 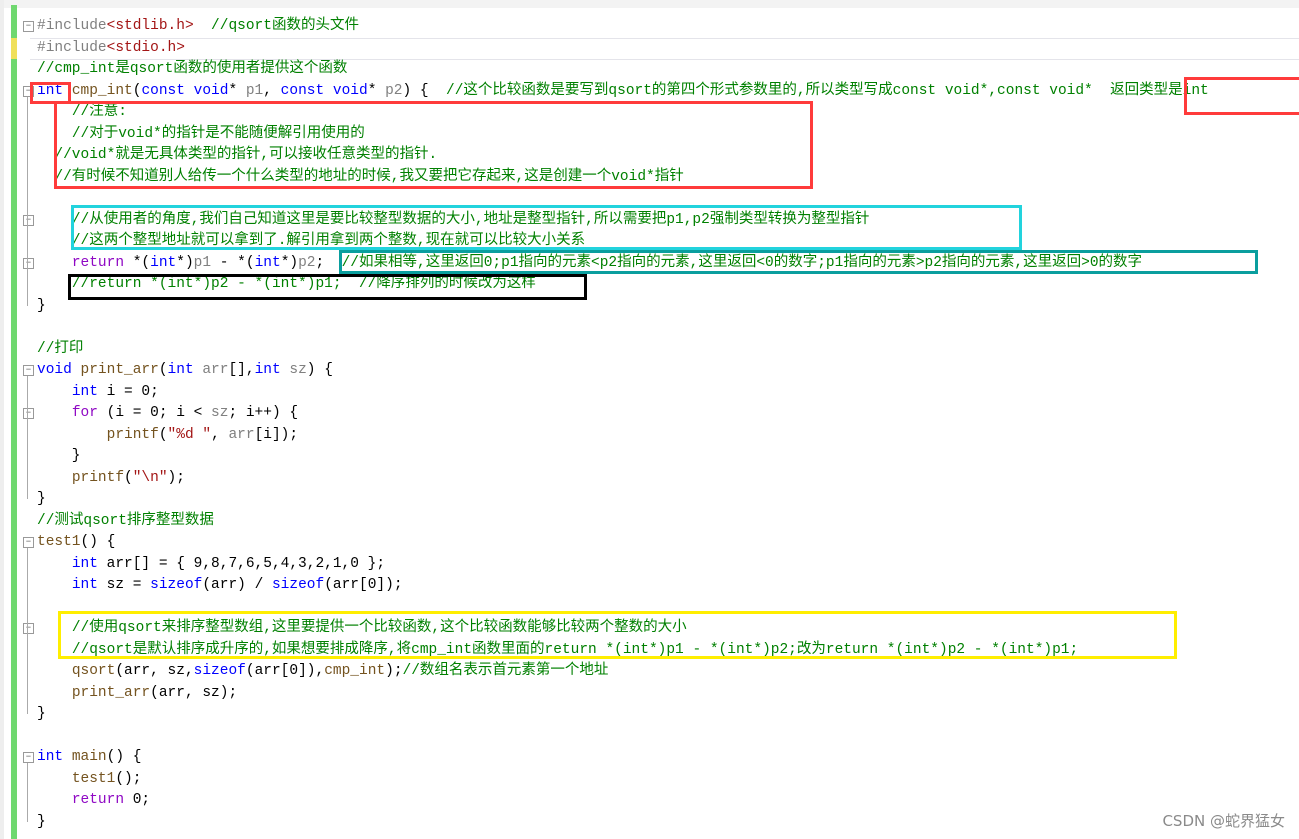 What do you see at coordinates (276, 434) in the screenshot?
I see `code-text: [i]);` at bounding box center [276, 434].